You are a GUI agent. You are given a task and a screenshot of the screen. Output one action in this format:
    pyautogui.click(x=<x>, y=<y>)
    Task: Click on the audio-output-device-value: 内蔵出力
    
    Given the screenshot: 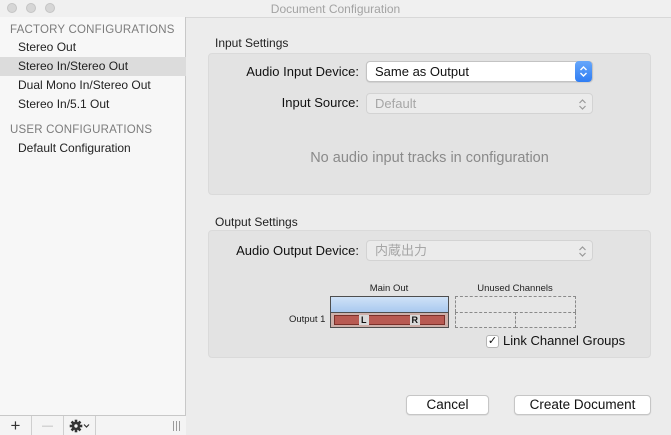 What is the action you would take?
    pyautogui.click(x=401, y=250)
    